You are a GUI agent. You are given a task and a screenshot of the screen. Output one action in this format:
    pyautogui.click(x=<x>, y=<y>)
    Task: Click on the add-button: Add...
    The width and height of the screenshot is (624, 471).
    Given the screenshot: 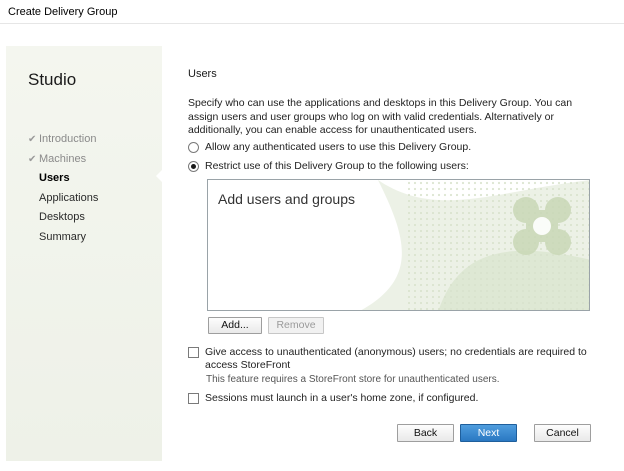 What is the action you would take?
    pyautogui.click(x=235, y=325)
    